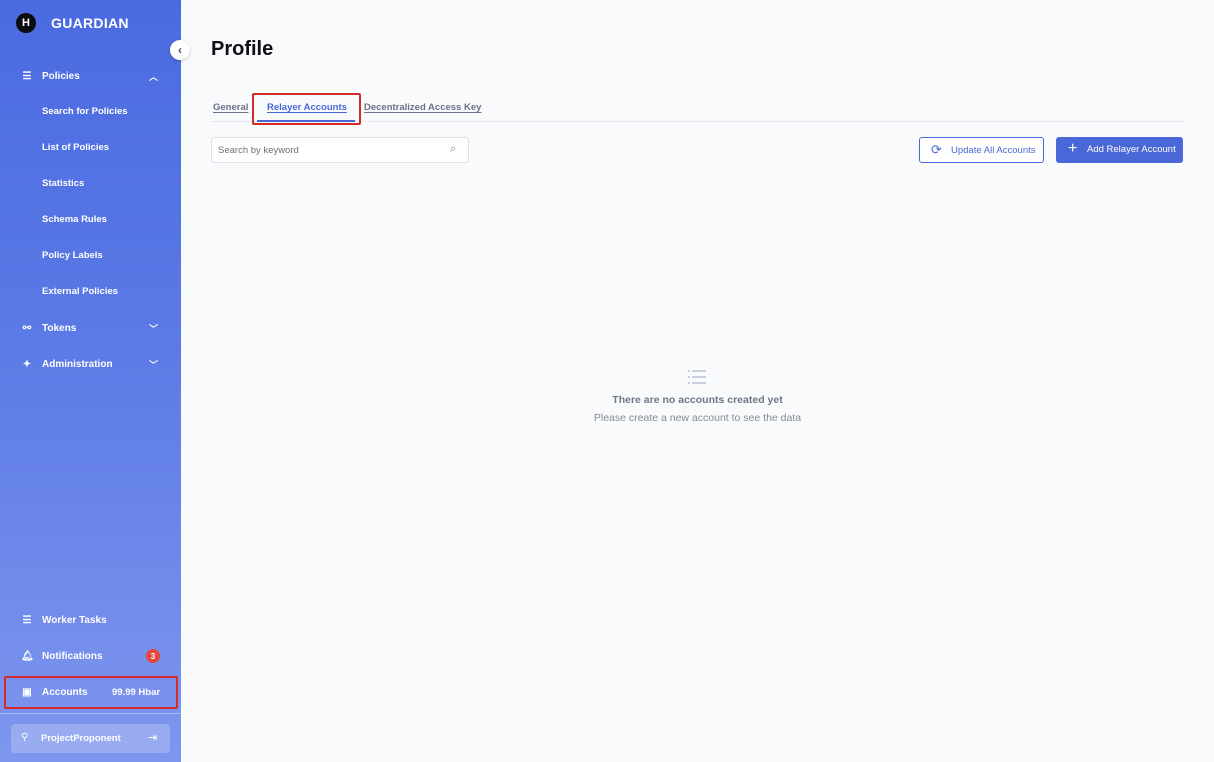  I want to click on bell-icon: 🔔︎, so click(27, 656).